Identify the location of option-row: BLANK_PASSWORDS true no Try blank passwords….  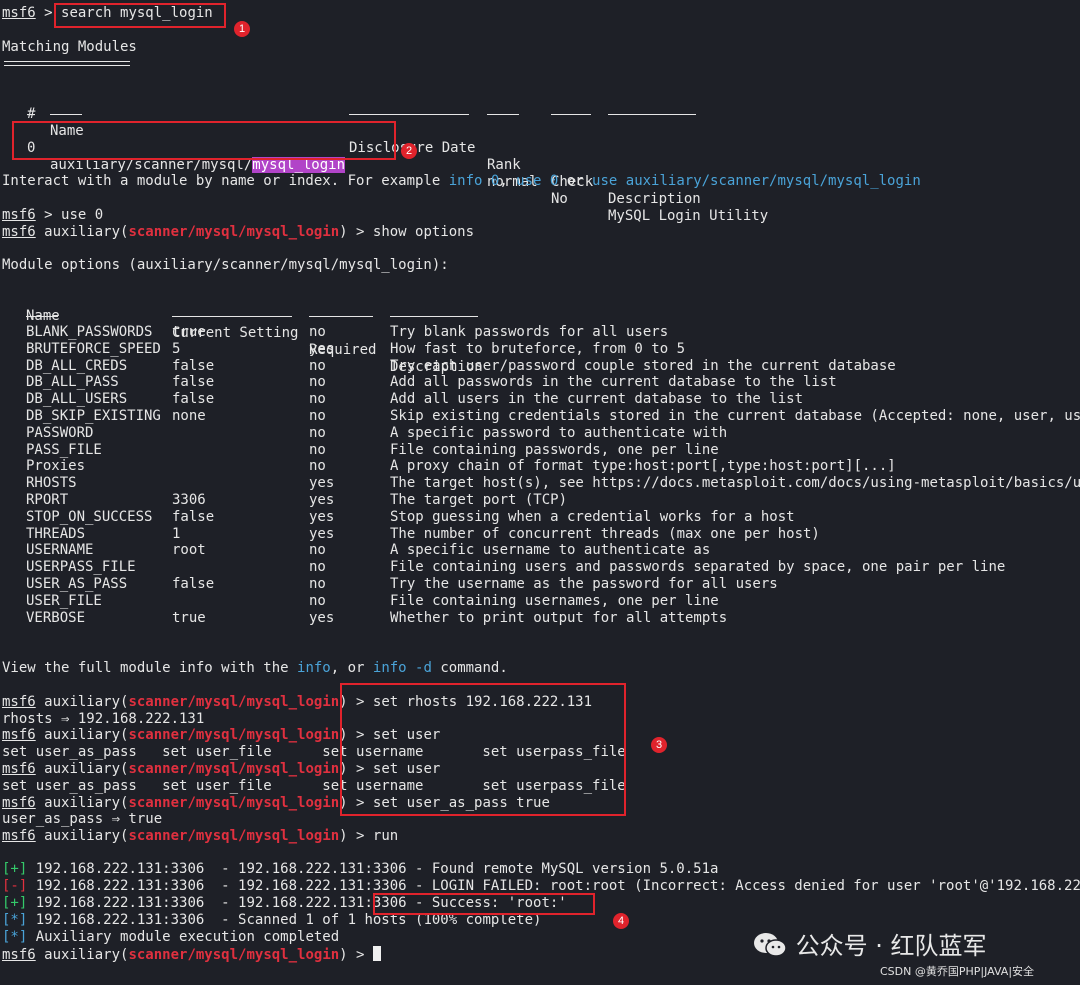
(541, 332).